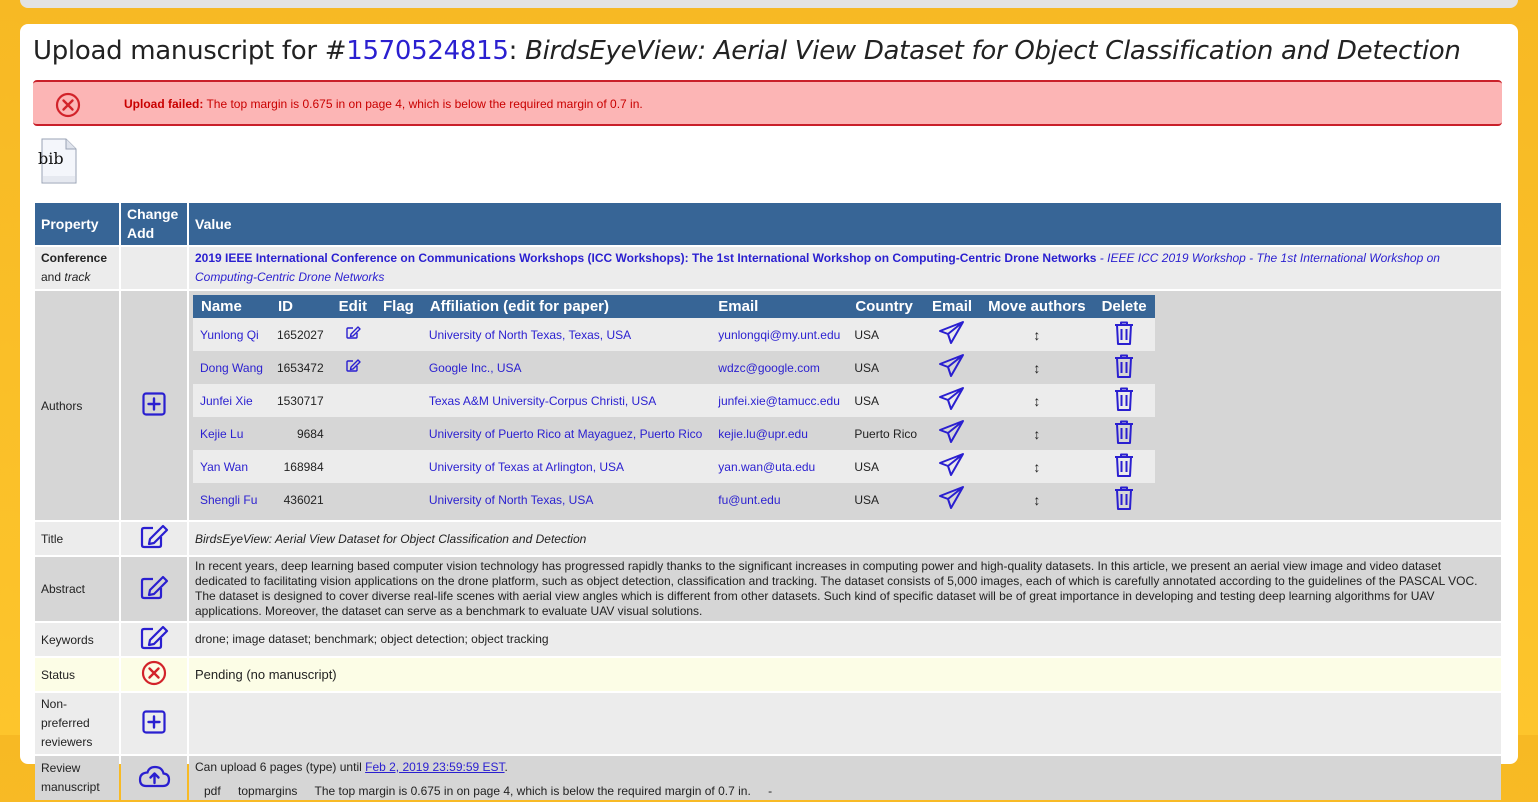  I want to click on edit-title-icon, so click(154, 537).